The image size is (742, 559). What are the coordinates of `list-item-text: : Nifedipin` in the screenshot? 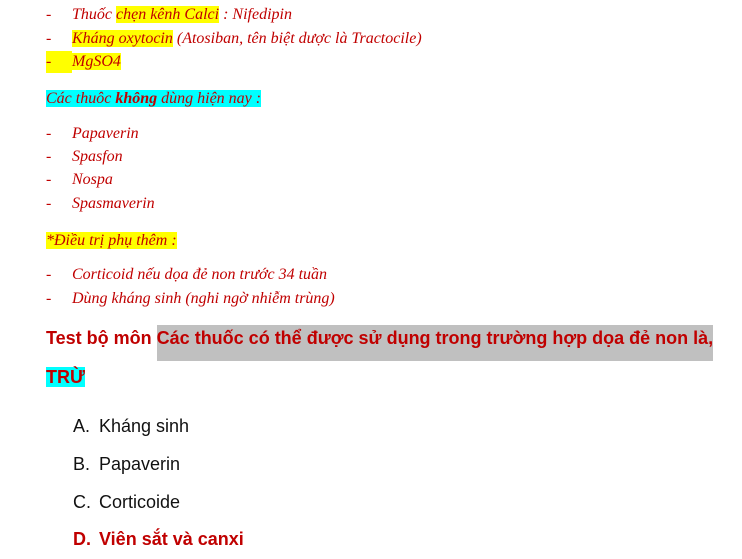 It's located at (255, 14).